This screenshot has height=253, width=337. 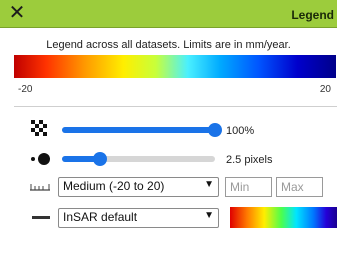 I want to click on colormap-select: InSAR default ▼, so click(x=138, y=218).